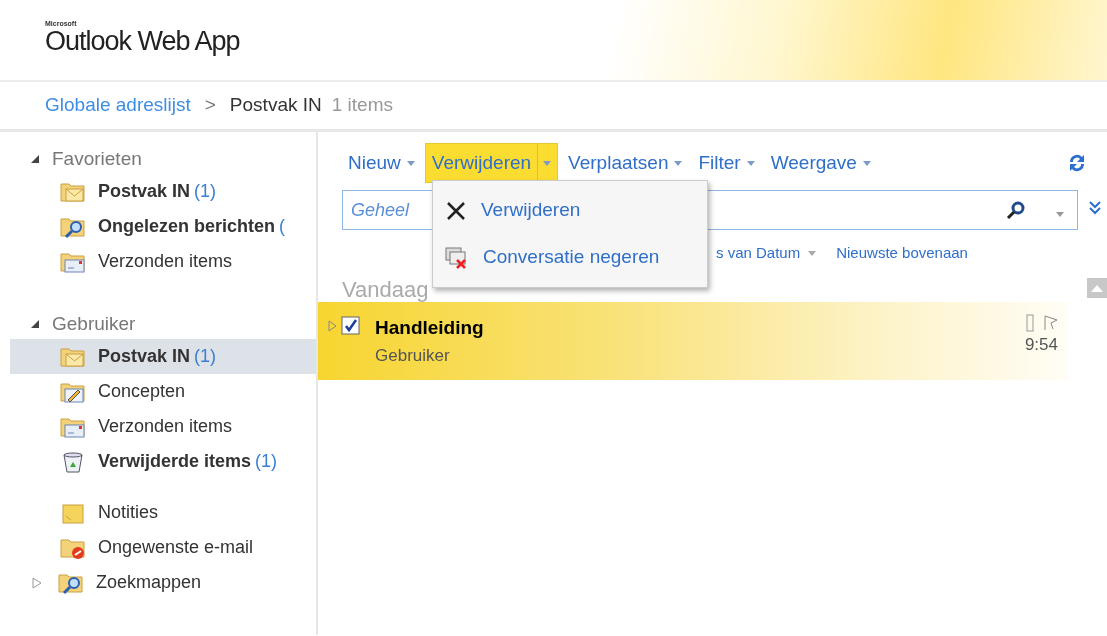 Image resolution: width=1107 pixels, height=636 pixels. I want to click on app-logo-text: Outlook Web App, so click(143, 42).